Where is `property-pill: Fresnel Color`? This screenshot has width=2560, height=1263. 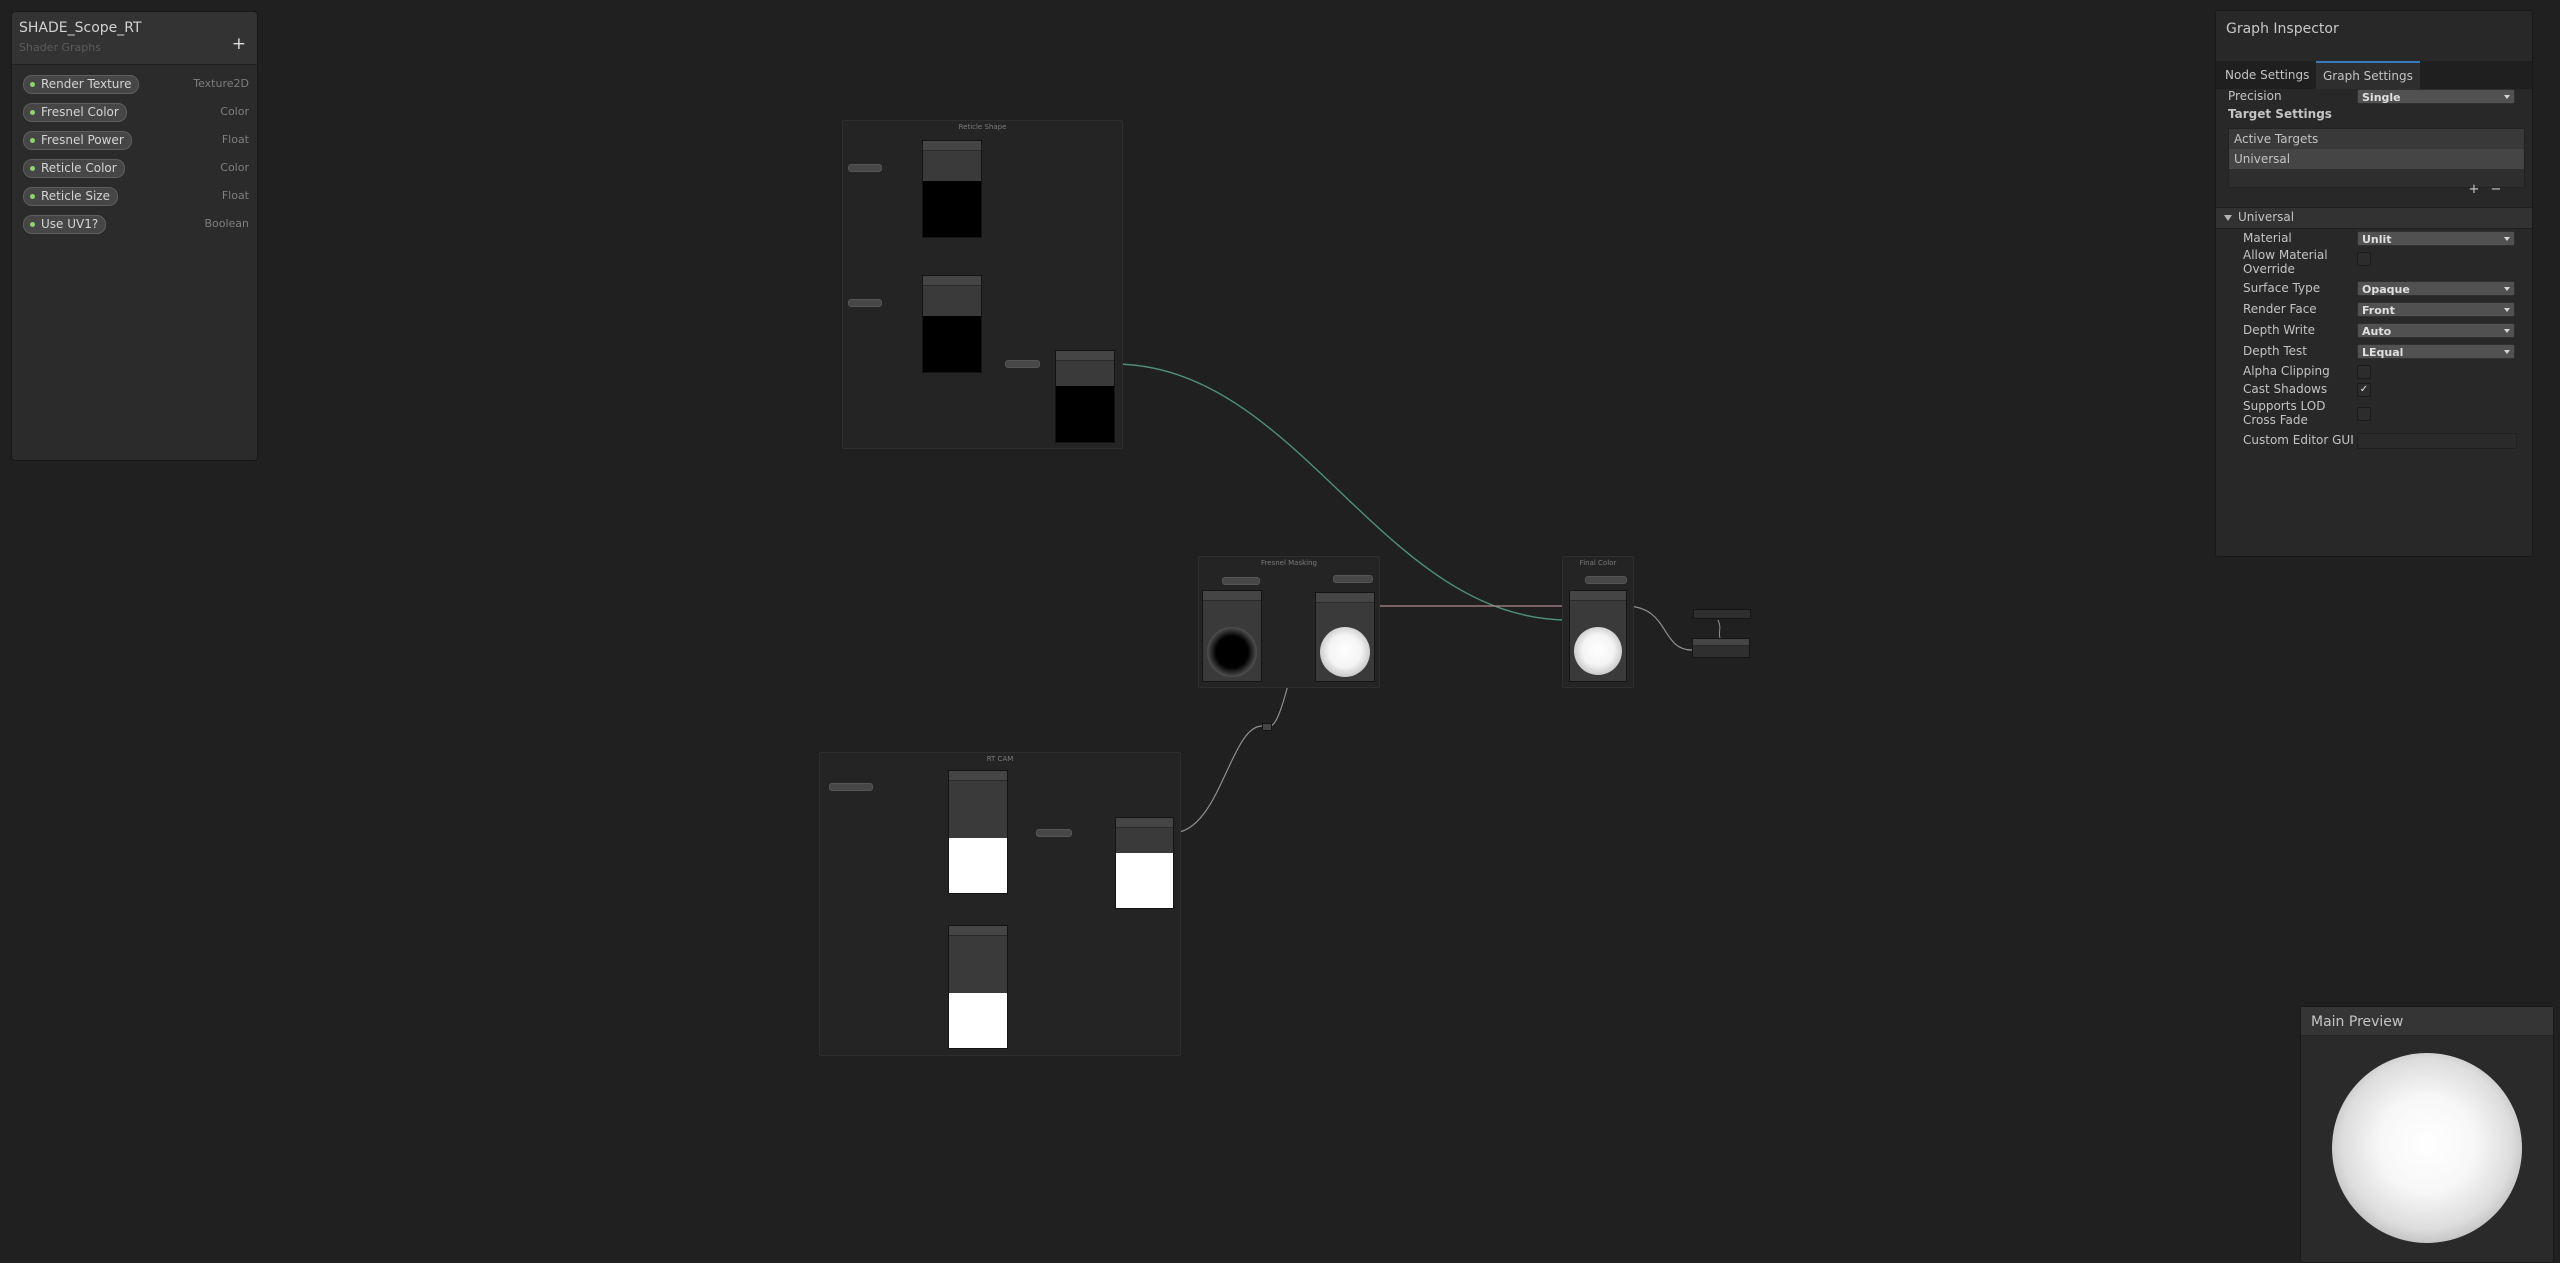 property-pill: Fresnel Color is located at coordinates (75, 112).